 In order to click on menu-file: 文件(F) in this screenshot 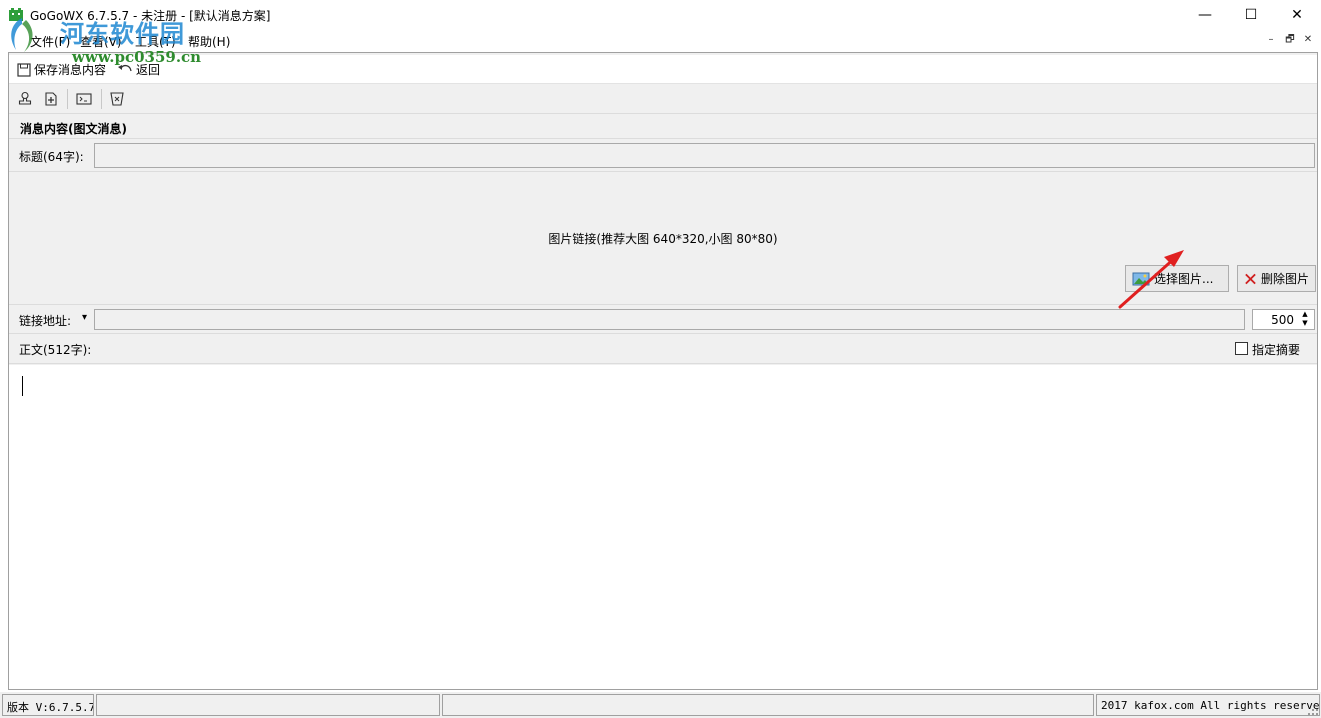, I will do `click(50, 41)`.